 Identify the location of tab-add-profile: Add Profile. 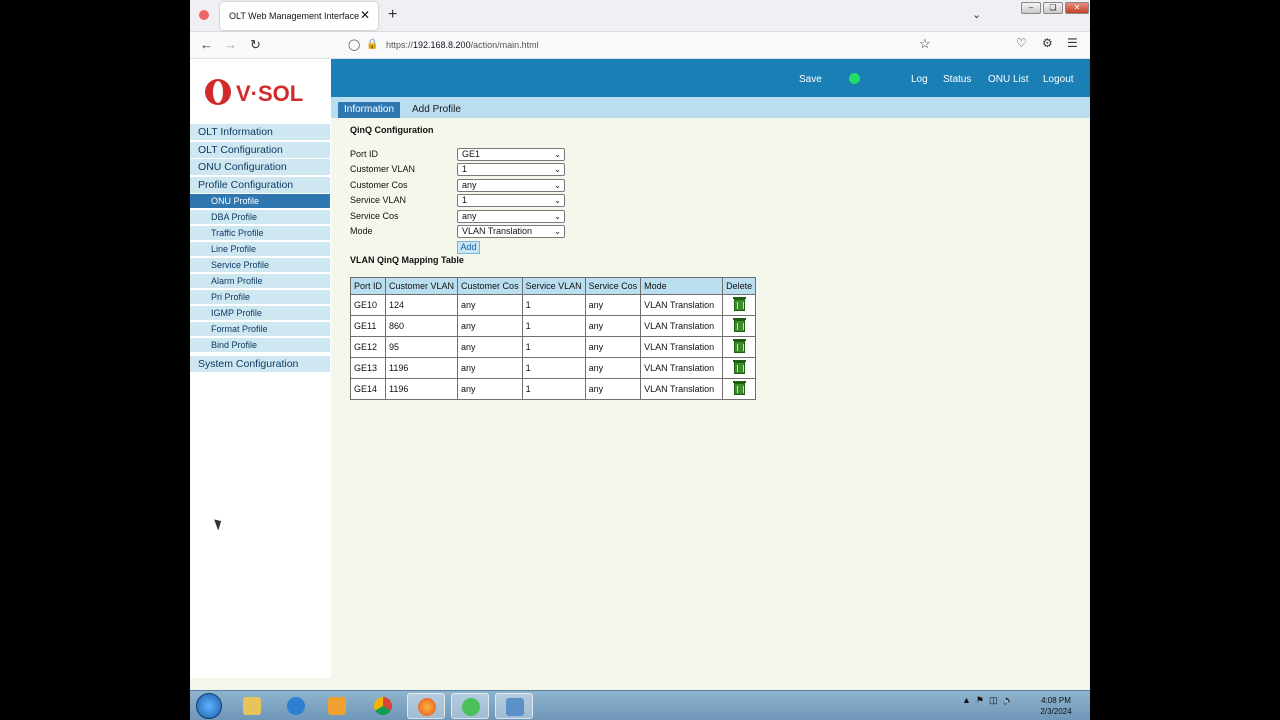
(436, 110).